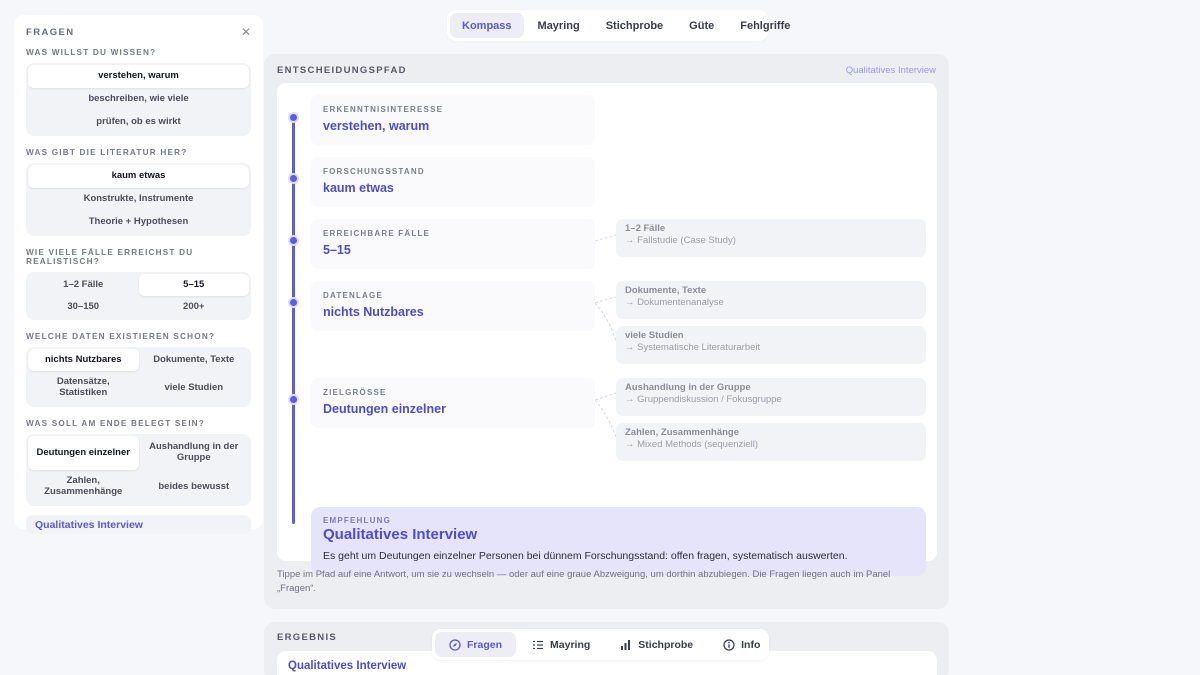 This screenshot has width=1200, height=675. Describe the element at coordinates (374, 171) in the screenshot. I see `step-label: FORSCHUNGSSTAND` at that location.